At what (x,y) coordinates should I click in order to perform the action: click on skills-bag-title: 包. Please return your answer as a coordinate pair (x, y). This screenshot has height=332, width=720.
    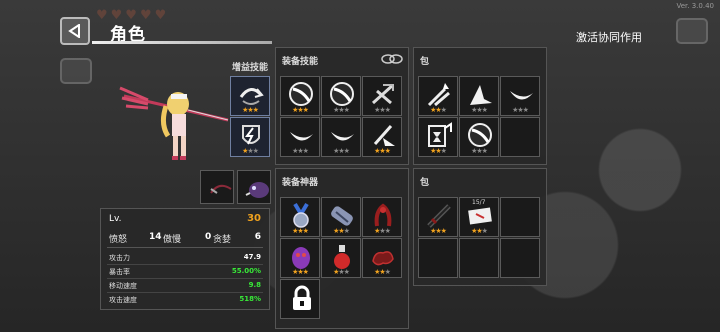
    Looking at the image, I should click on (425, 62).